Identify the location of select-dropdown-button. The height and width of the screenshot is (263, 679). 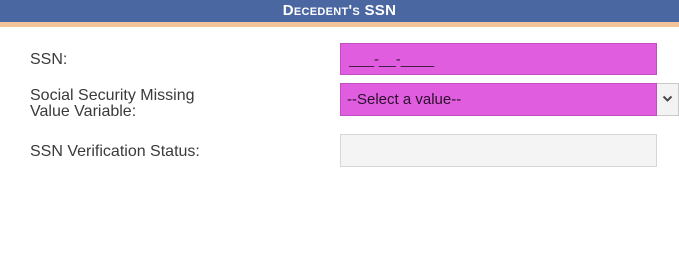
(668, 99).